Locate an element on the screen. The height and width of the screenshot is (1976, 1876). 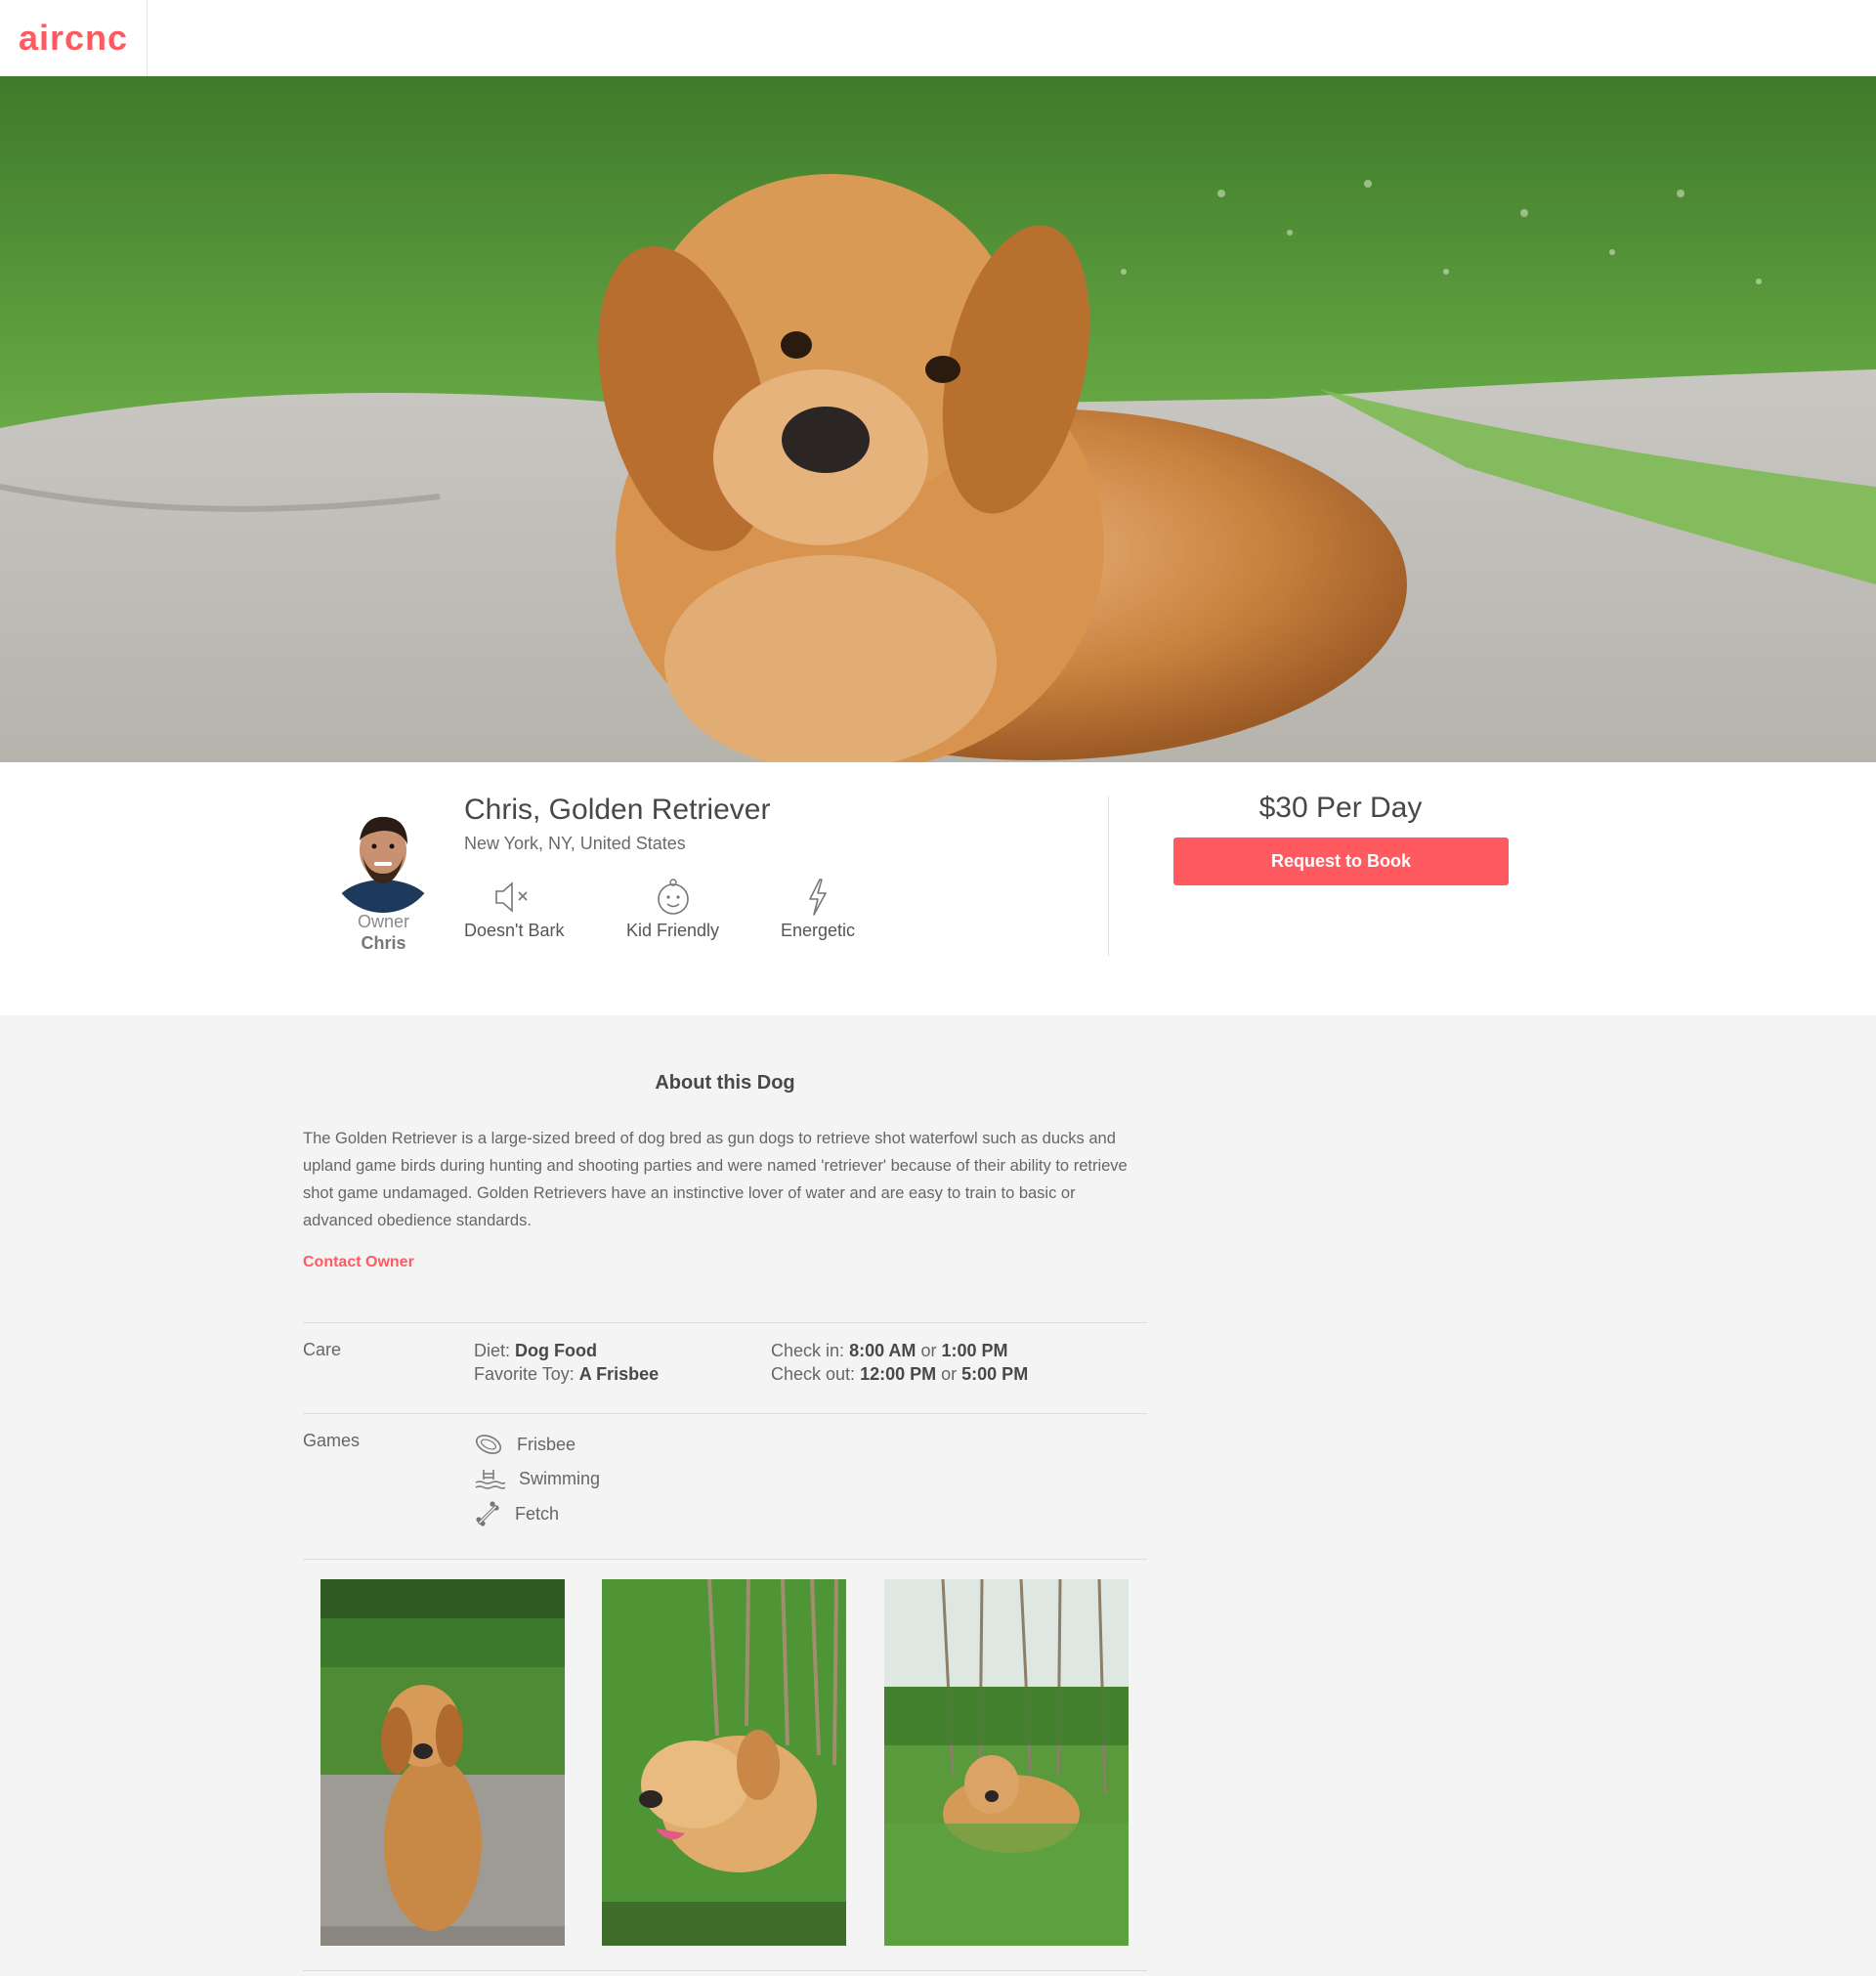
game-item-frisbee: Frisbee is located at coordinates (525, 1445).